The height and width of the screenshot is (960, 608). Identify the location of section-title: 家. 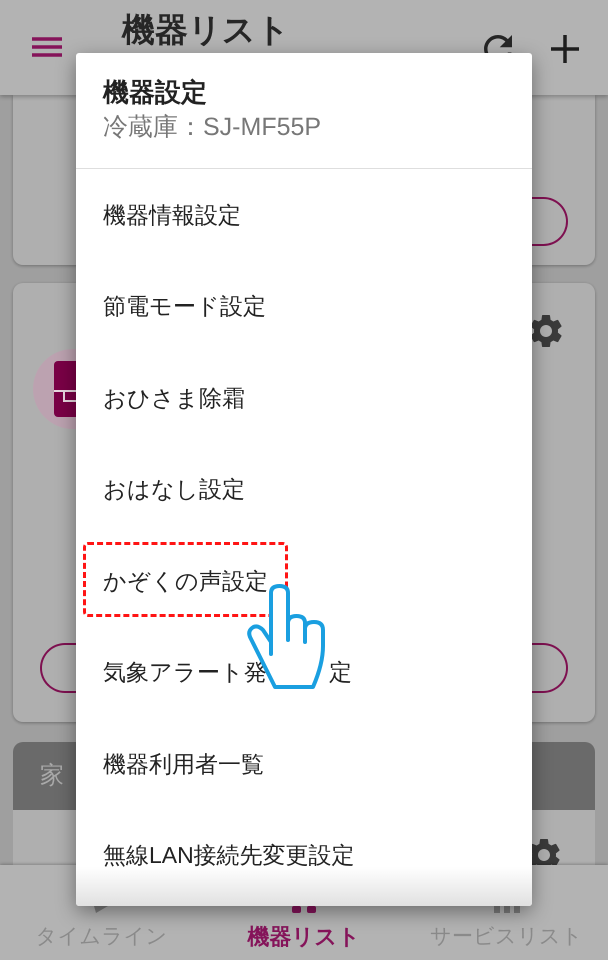
(52, 776).